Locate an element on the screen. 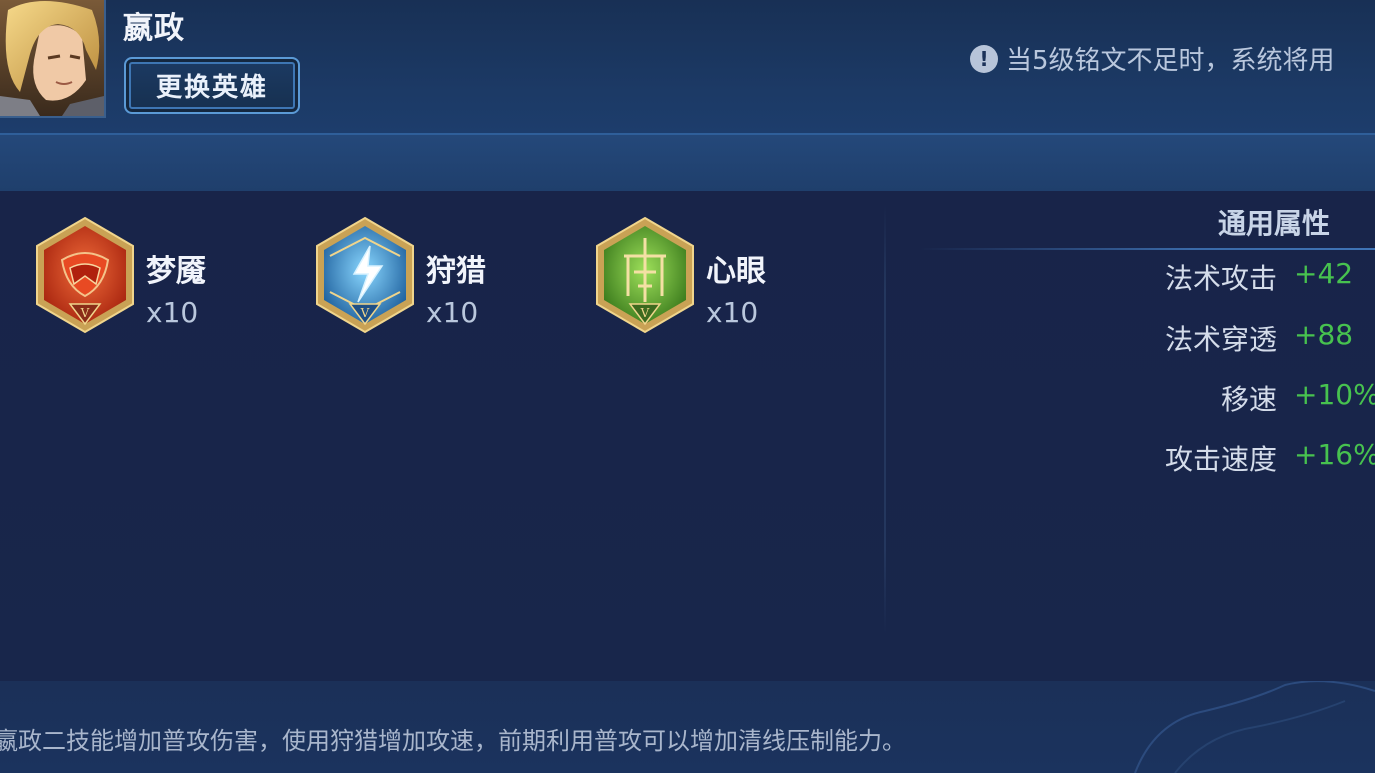 The height and width of the screenshot is (773, 1375). attributes-title: 通用属性 is located at coordinates (1274, 223).